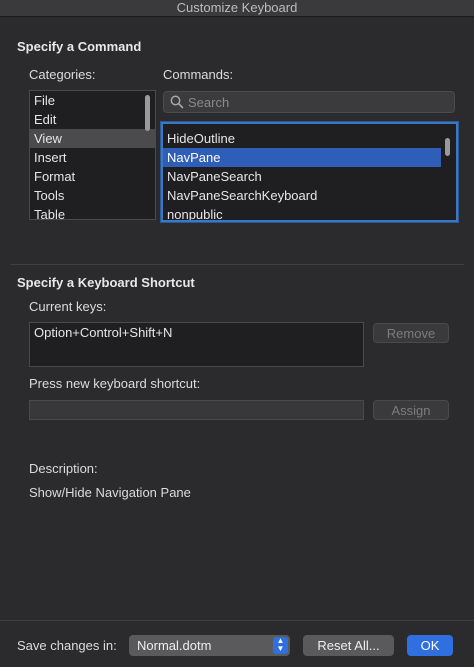 The image size is (474, 667). I want to click on remove-button: Remove, so click(411, 333).